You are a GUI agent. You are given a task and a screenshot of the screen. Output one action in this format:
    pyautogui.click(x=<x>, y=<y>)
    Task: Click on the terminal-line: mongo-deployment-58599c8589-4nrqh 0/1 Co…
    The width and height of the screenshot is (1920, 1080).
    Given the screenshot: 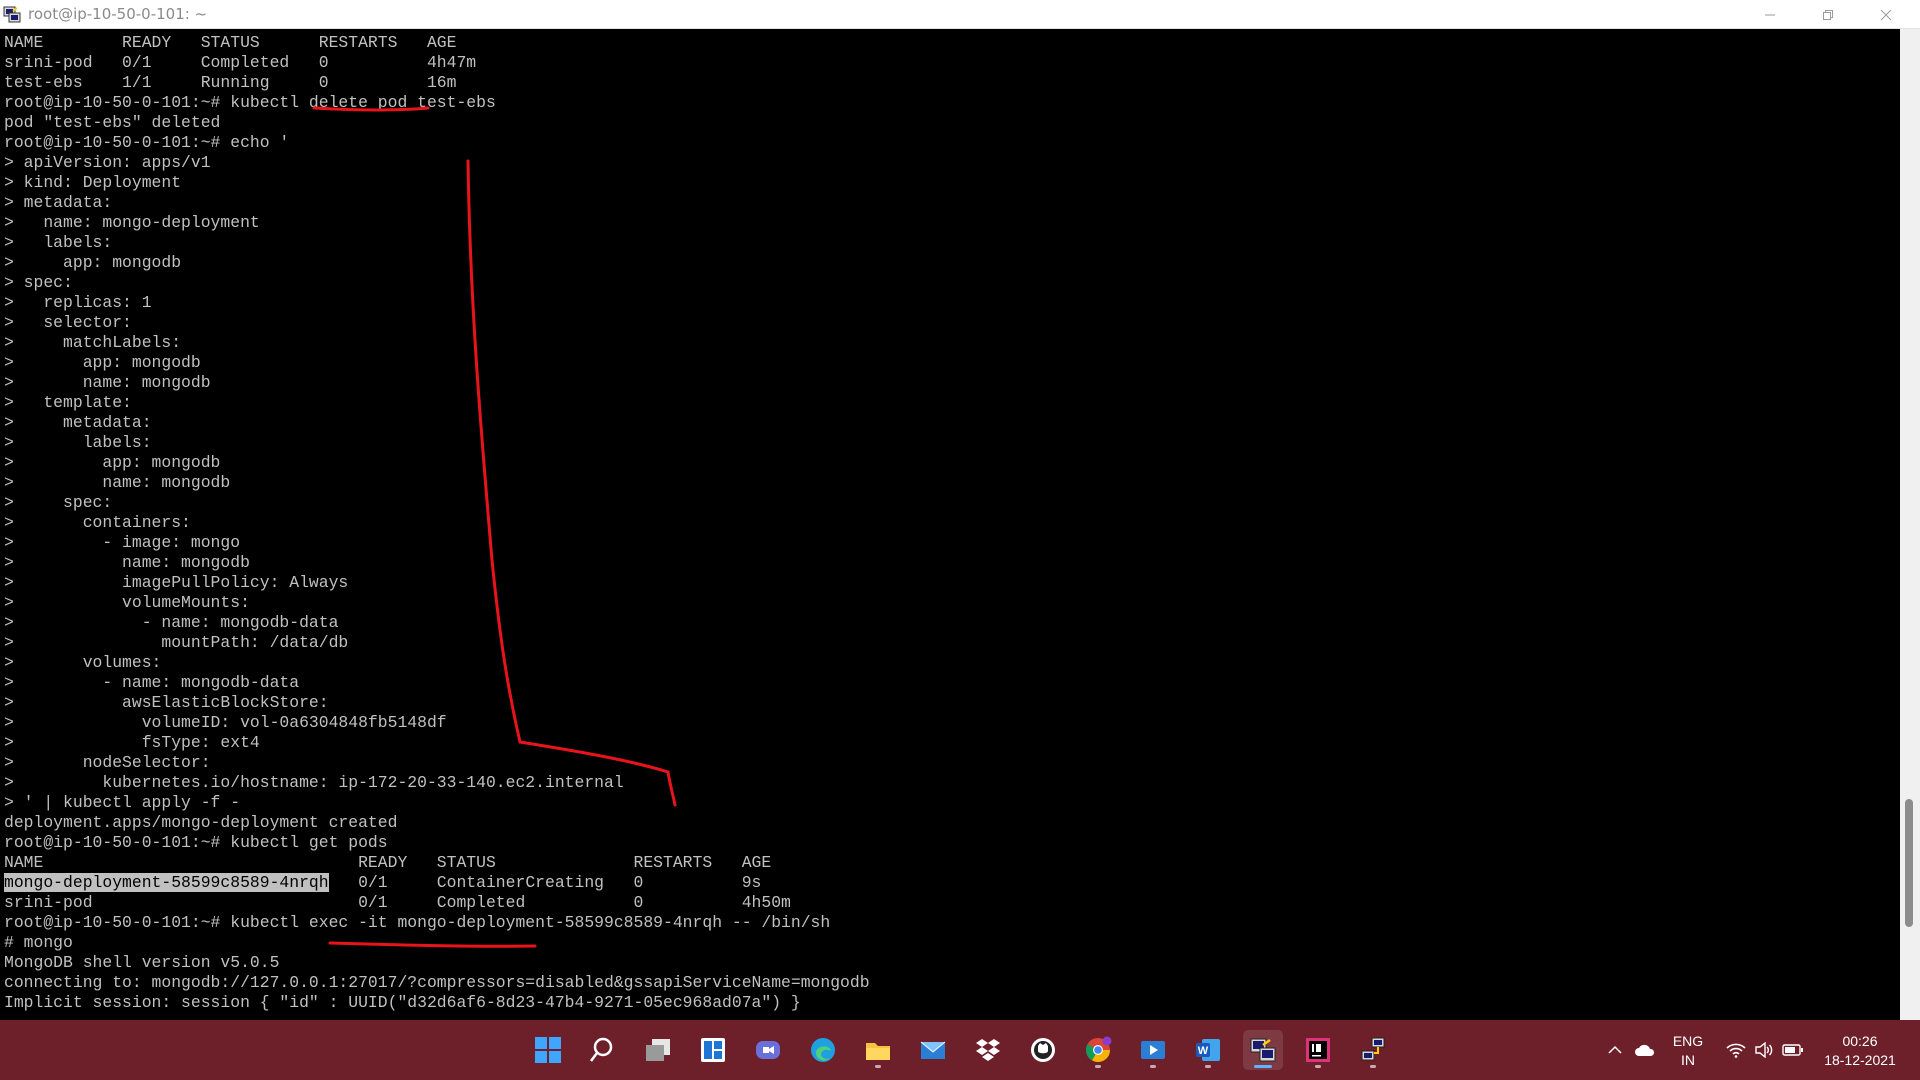 What is the action you would take?
    pyautogui.click(x=437, y=883)
    